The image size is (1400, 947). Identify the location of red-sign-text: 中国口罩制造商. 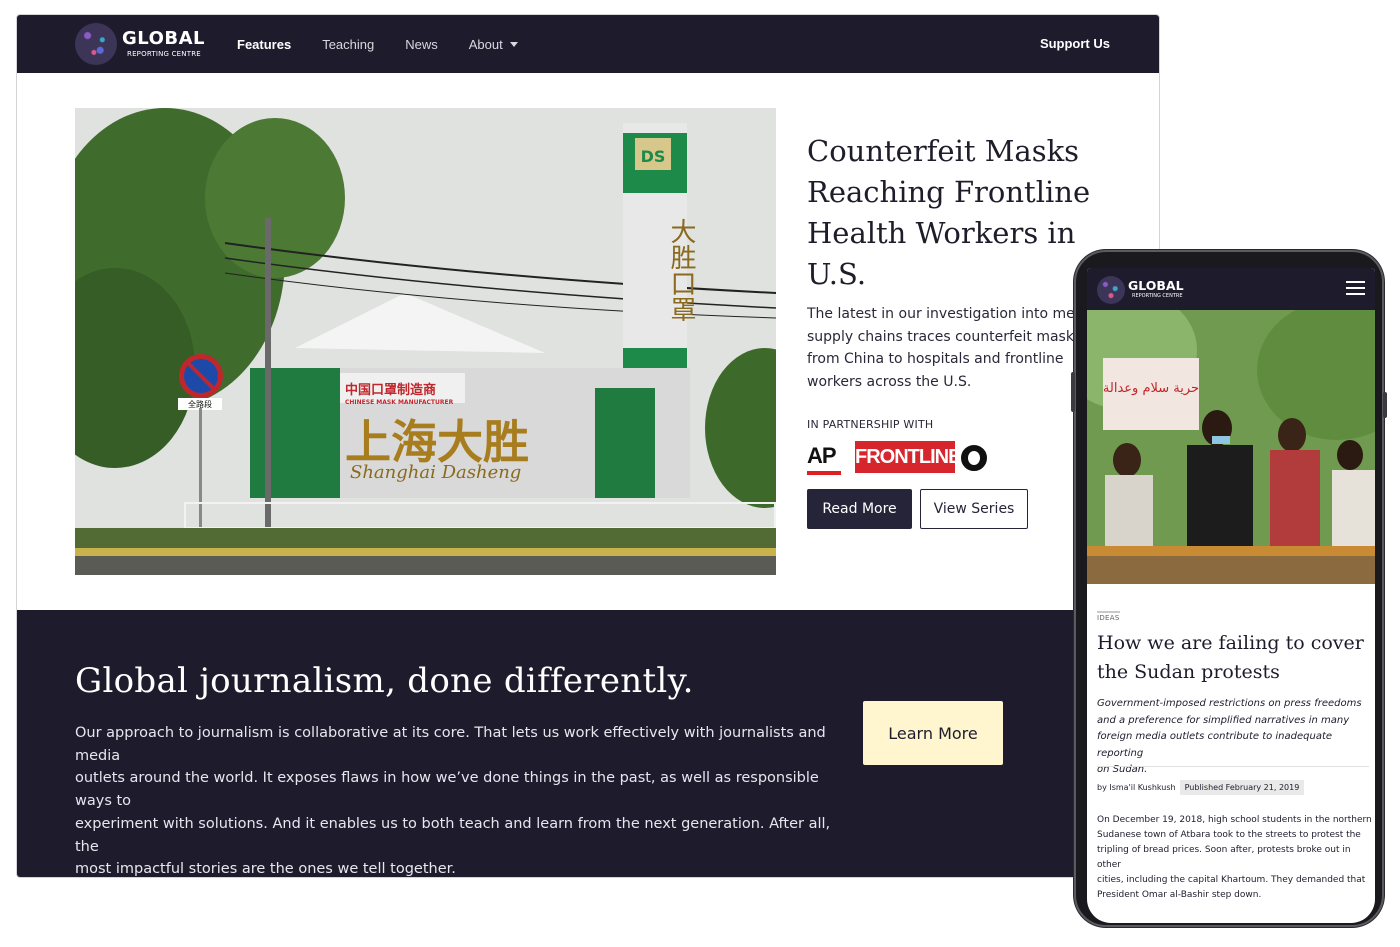
(390, 390).